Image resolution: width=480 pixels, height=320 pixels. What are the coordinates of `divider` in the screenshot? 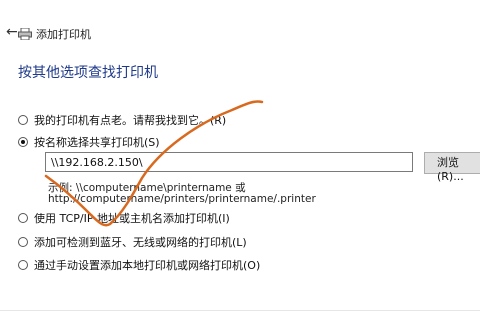 It's located at (240, 310).